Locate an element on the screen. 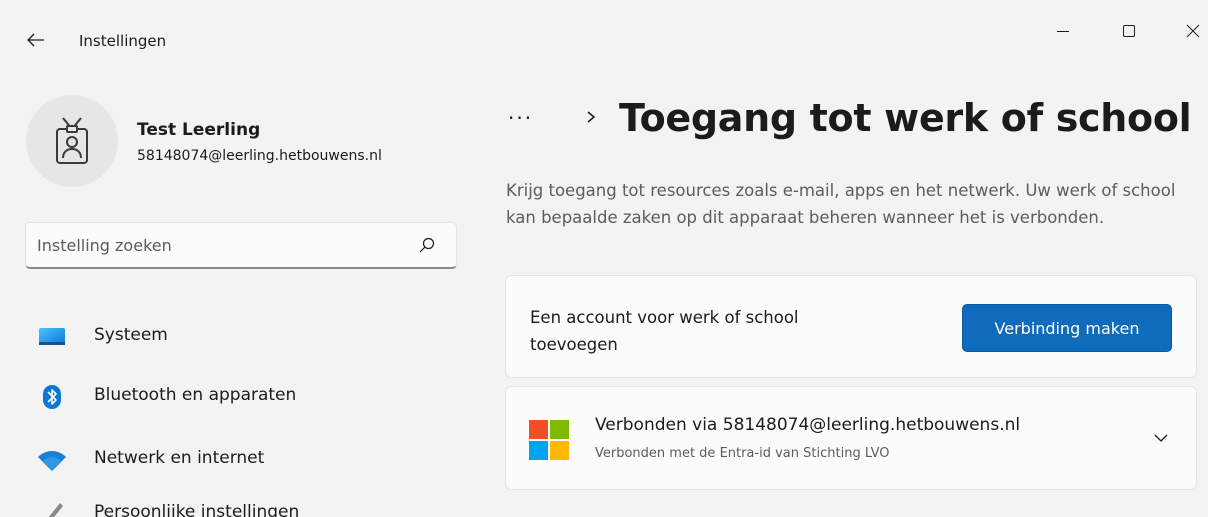 The image size is (1208, 517). back-button is located at coordinates (36, 40).